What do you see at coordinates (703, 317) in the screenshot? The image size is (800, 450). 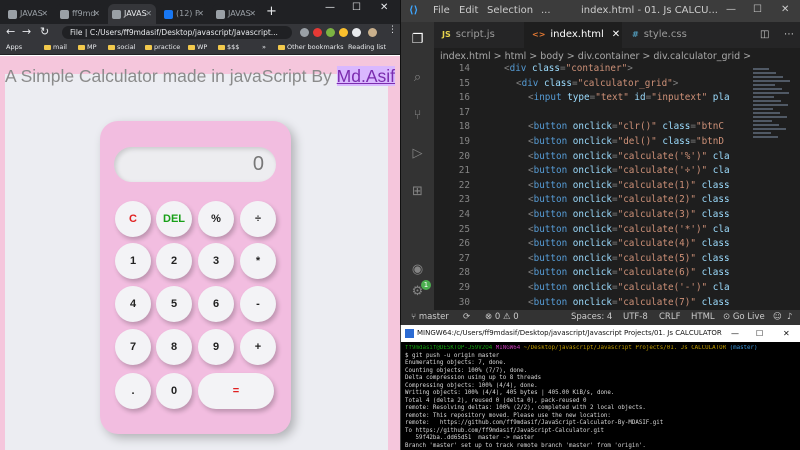 I see `language-indicator: HTML` at bounding box center [703, 317].